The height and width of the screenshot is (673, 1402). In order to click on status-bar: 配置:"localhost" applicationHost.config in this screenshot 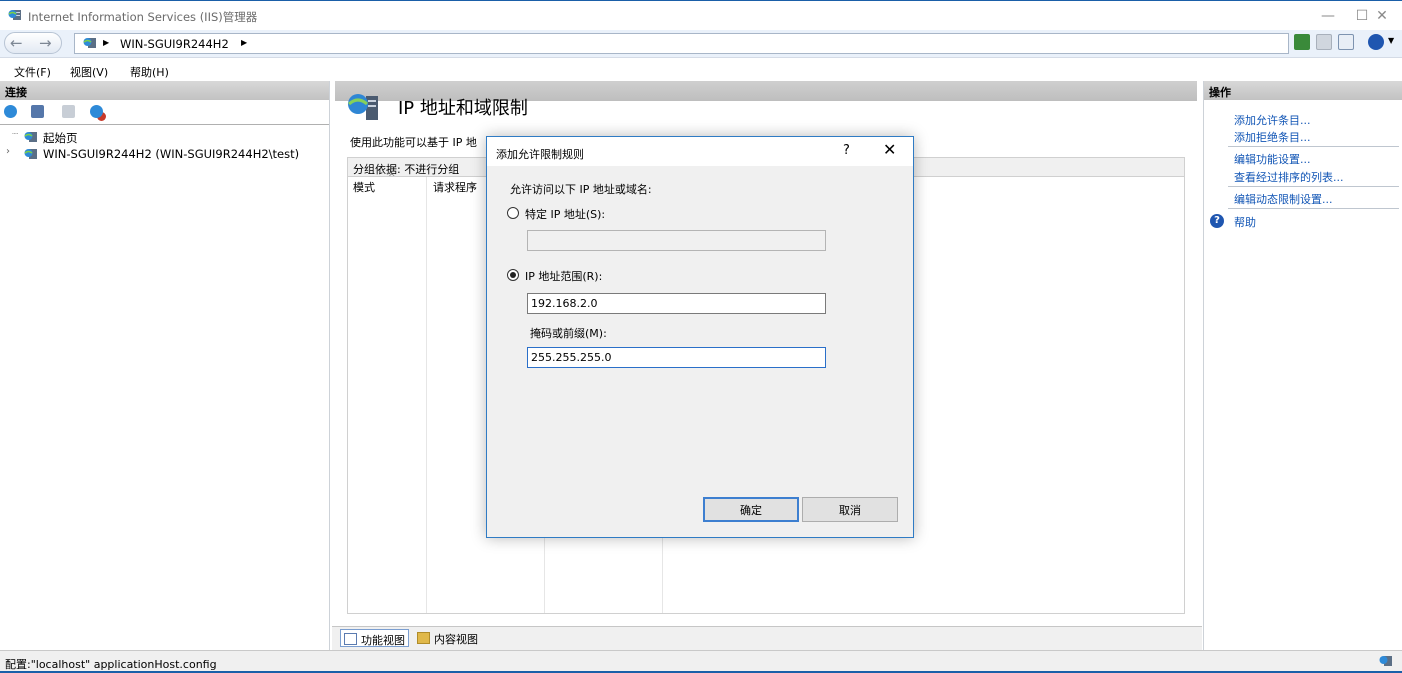, I will do `click(701, 661)`.